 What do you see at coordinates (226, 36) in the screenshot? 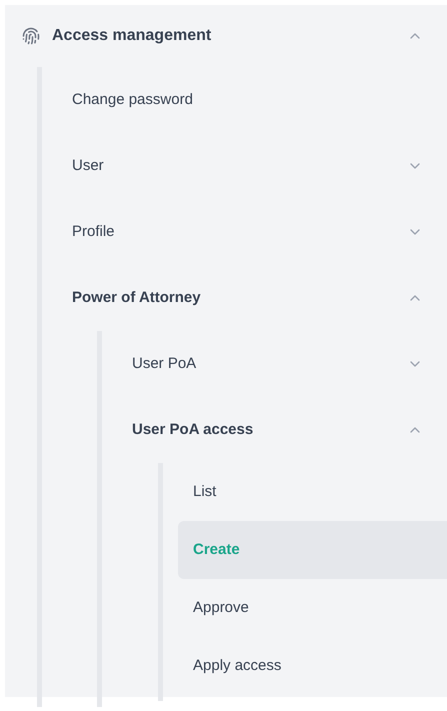
I see `menu-header: Access management` at bounding box center [226, 36].